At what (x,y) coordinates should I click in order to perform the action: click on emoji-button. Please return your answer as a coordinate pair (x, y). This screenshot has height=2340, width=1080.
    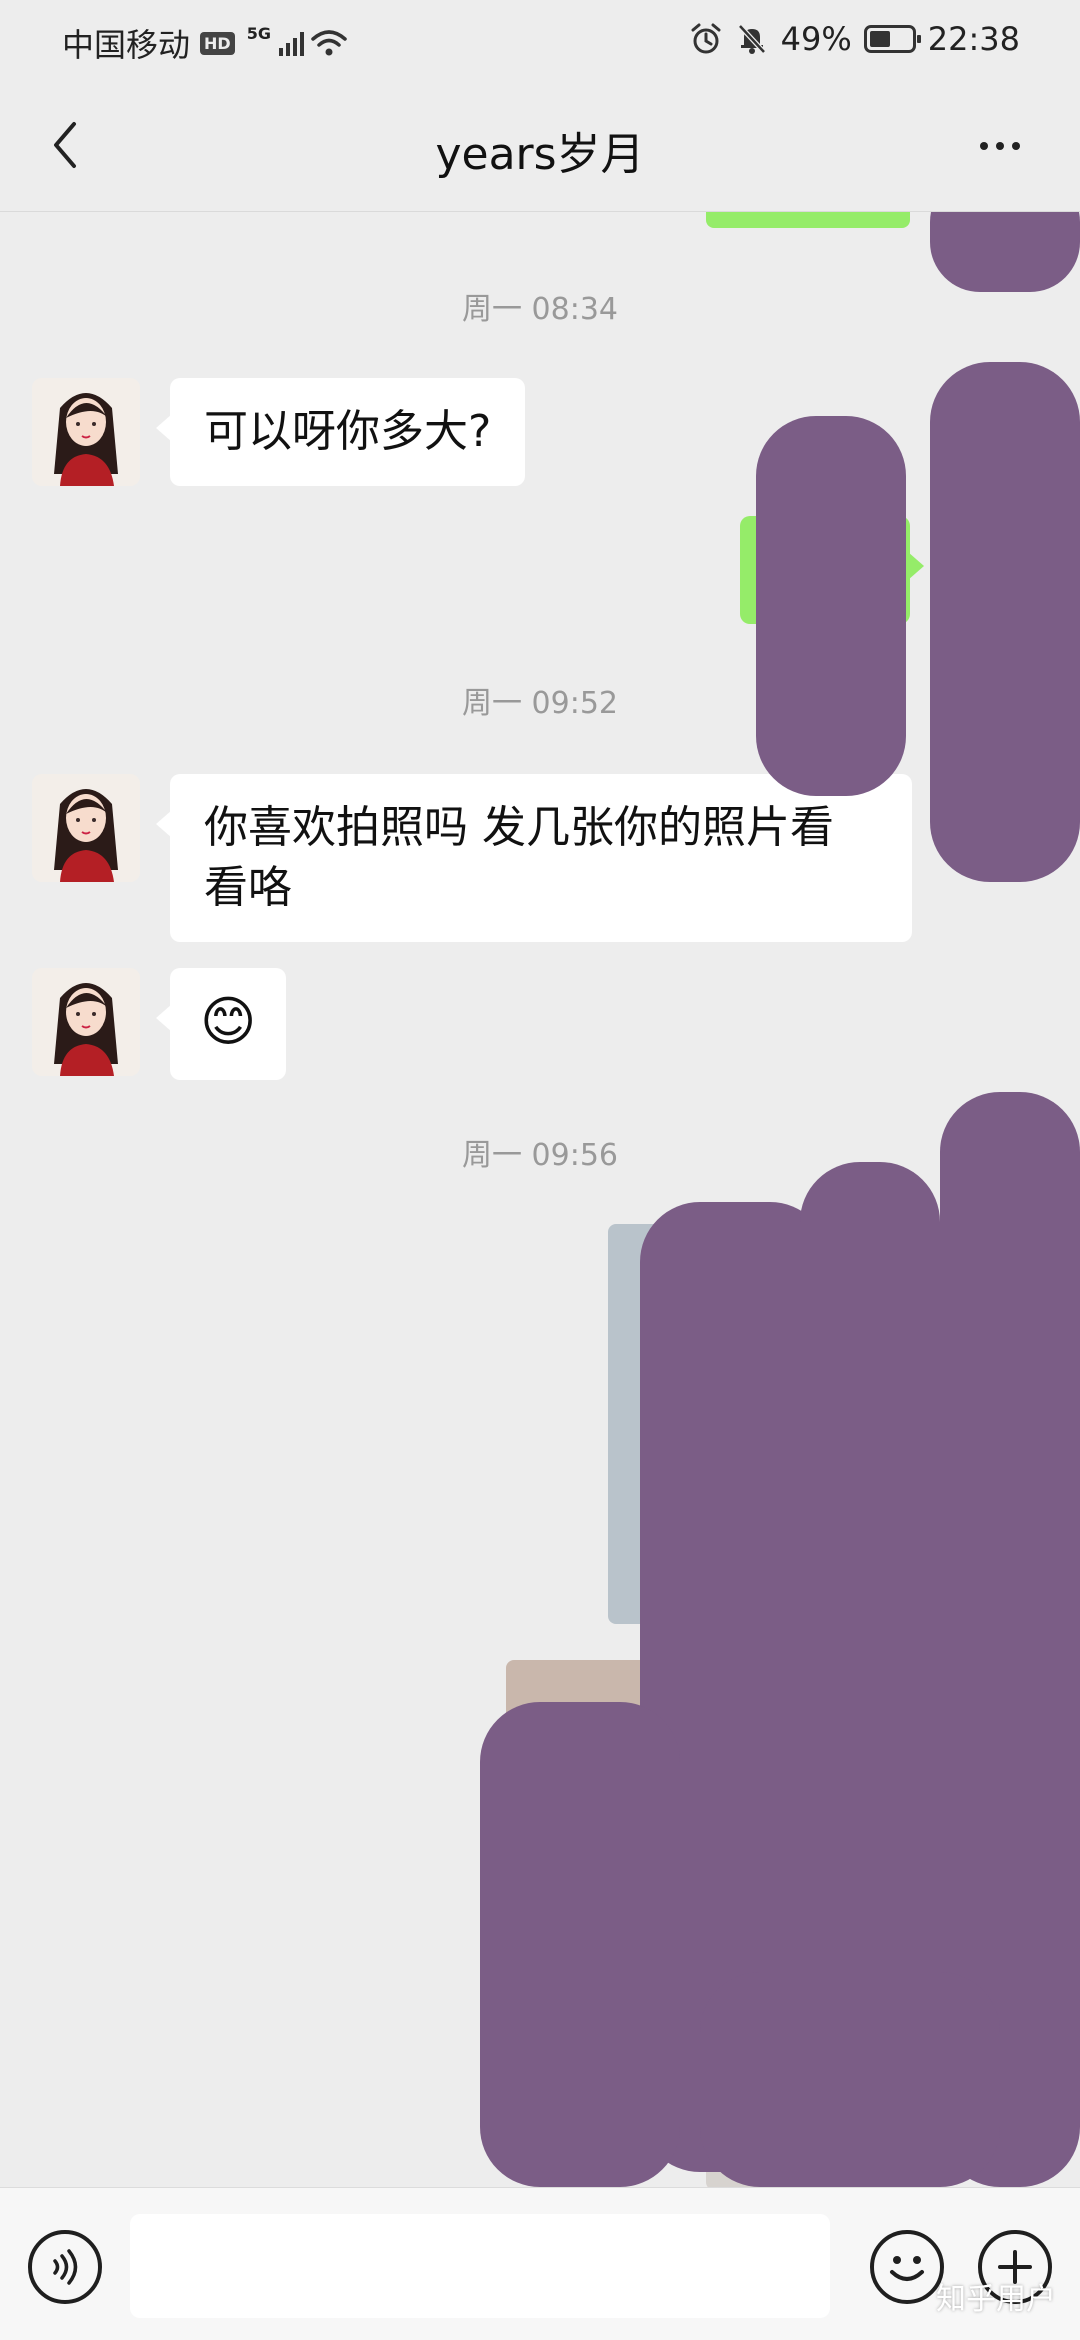
    Looking at the image, I should click on (907, 2267).